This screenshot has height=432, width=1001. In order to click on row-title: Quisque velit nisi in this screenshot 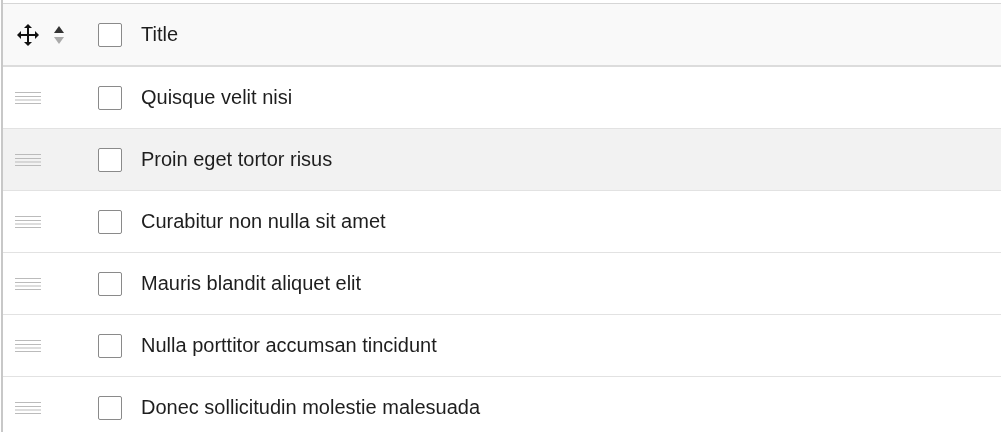, I will do `click(217, 97)`.